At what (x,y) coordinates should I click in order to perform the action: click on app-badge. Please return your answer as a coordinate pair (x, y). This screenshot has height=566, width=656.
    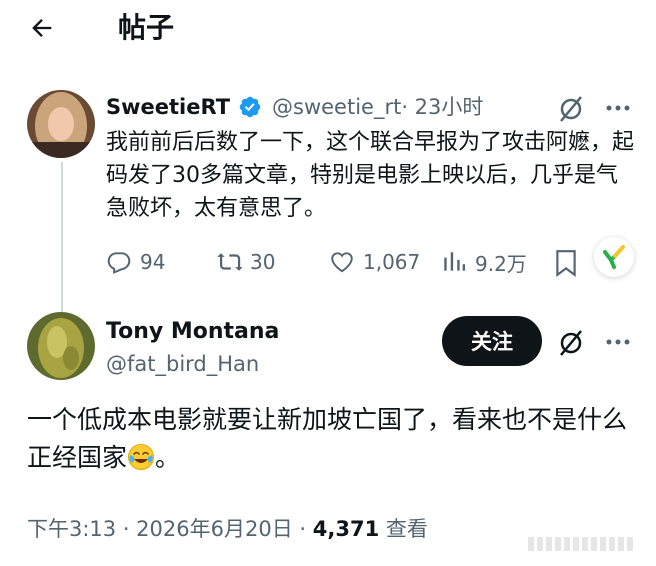
    Looking at the image, I should click on (614, 257).